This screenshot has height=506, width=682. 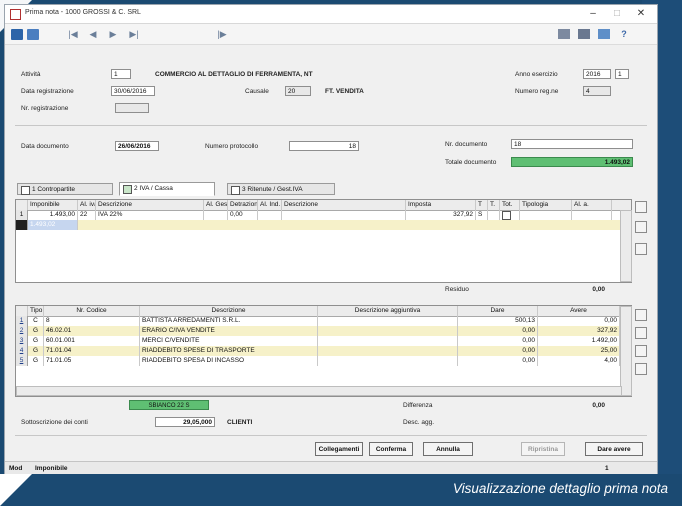 What do you see at coordinates (53, 215) in the screenshot?
I see `imponibile-cell: 1.493,00` at bounding box center [53, 215].